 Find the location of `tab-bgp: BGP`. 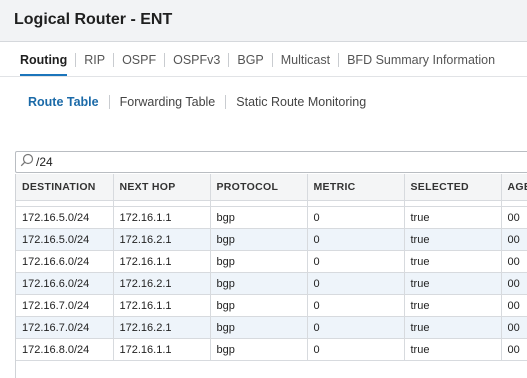

tab-bgp: BGP is located at coordinates (250, 60).